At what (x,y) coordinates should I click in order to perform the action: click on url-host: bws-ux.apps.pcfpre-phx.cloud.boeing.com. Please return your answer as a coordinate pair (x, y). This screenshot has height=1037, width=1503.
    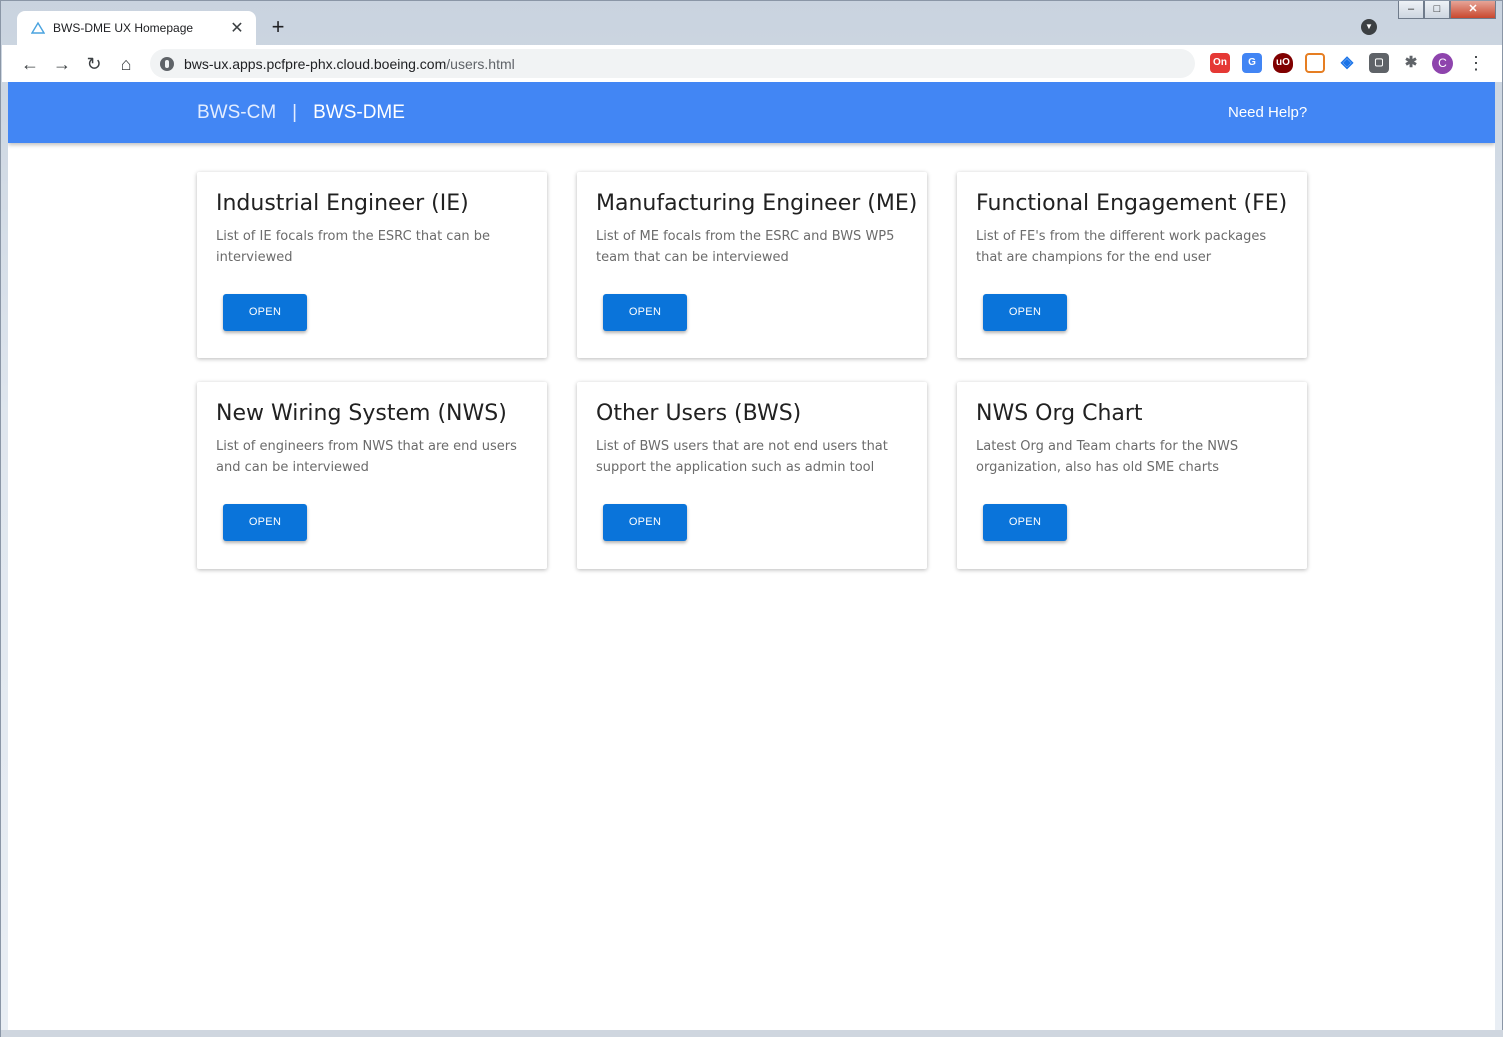
    Looking at the image, I should click on (315, 63).